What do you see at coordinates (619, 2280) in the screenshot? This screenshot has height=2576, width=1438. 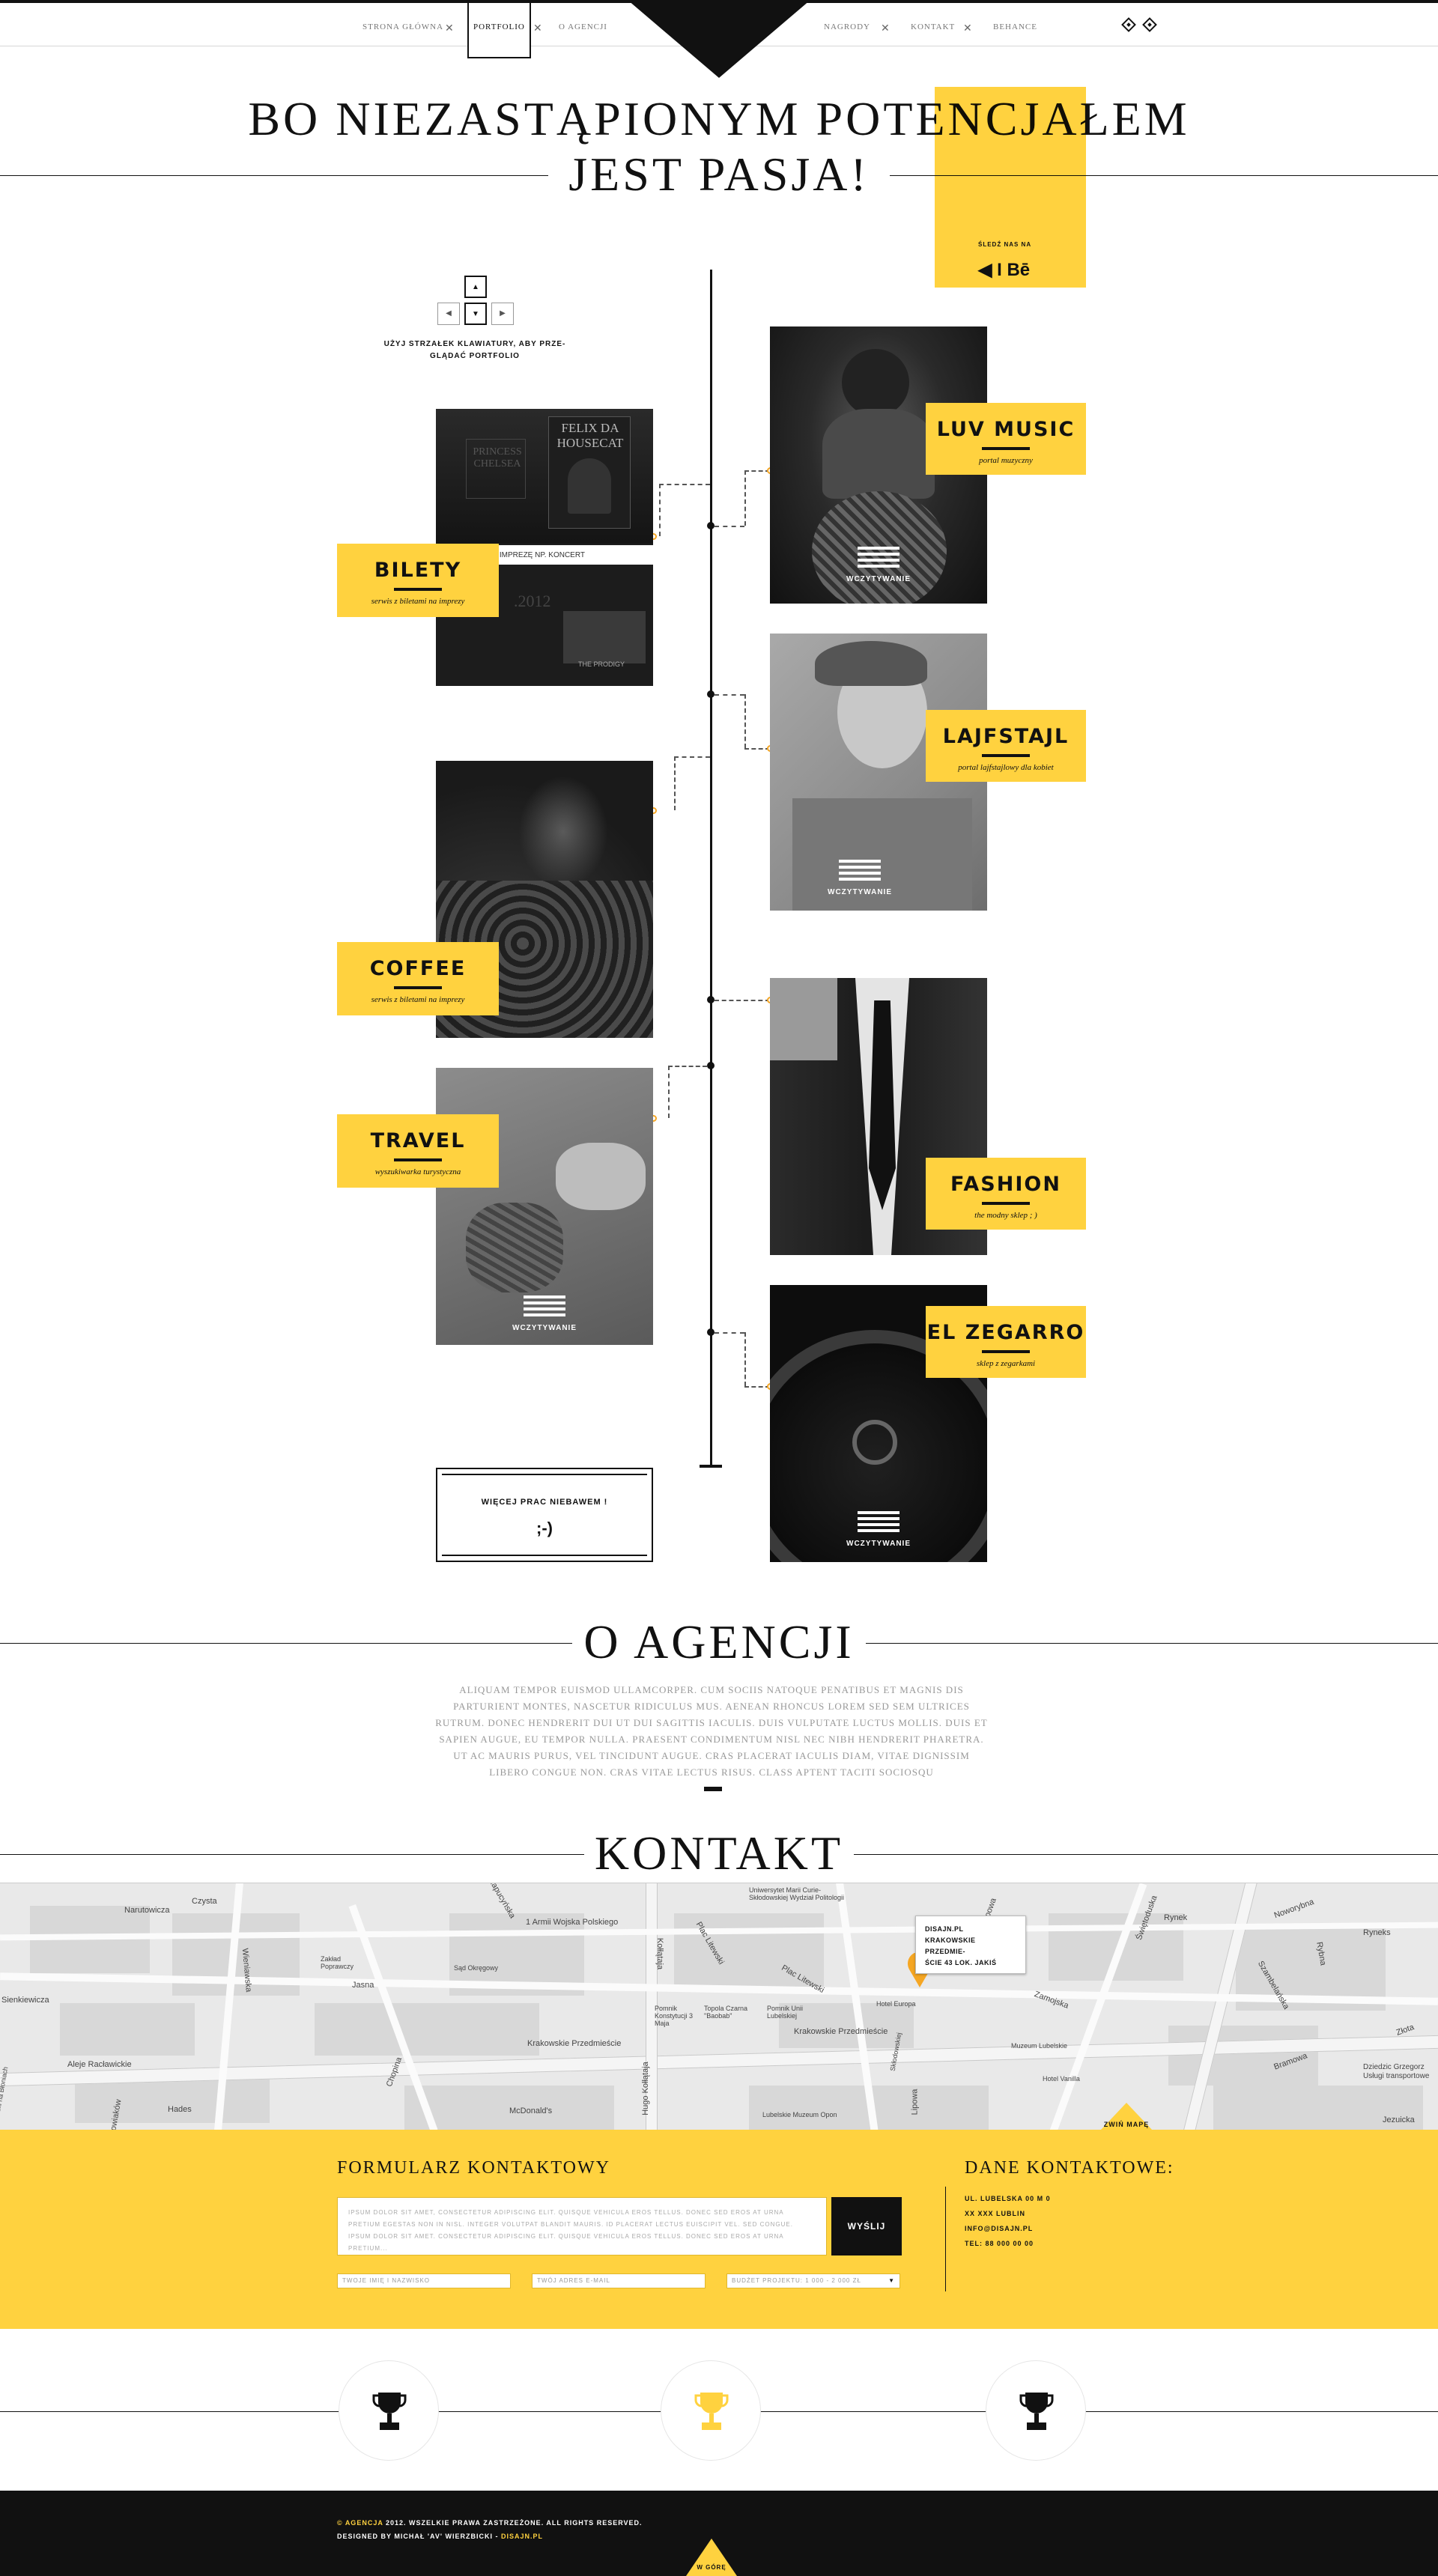 I see `email-input: TWÓJ ADRES E-MAIL` at bounding box center [619, 2280].